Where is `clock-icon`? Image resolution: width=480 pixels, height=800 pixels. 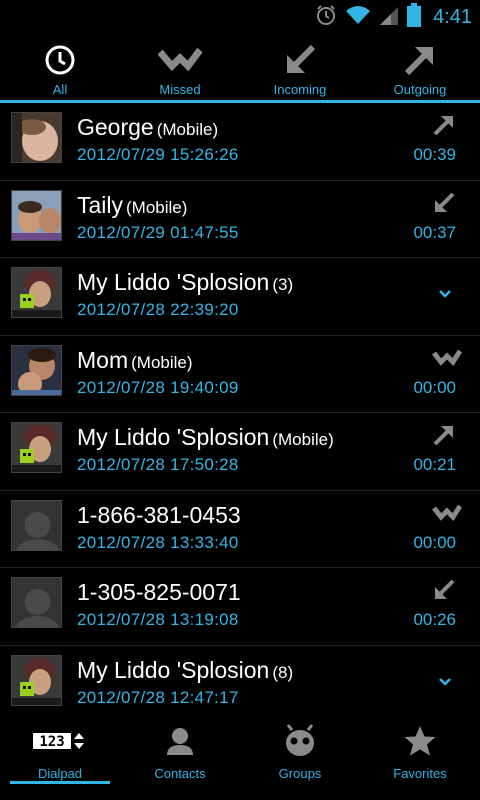
clock-icon is located at coordinates (60, 60).